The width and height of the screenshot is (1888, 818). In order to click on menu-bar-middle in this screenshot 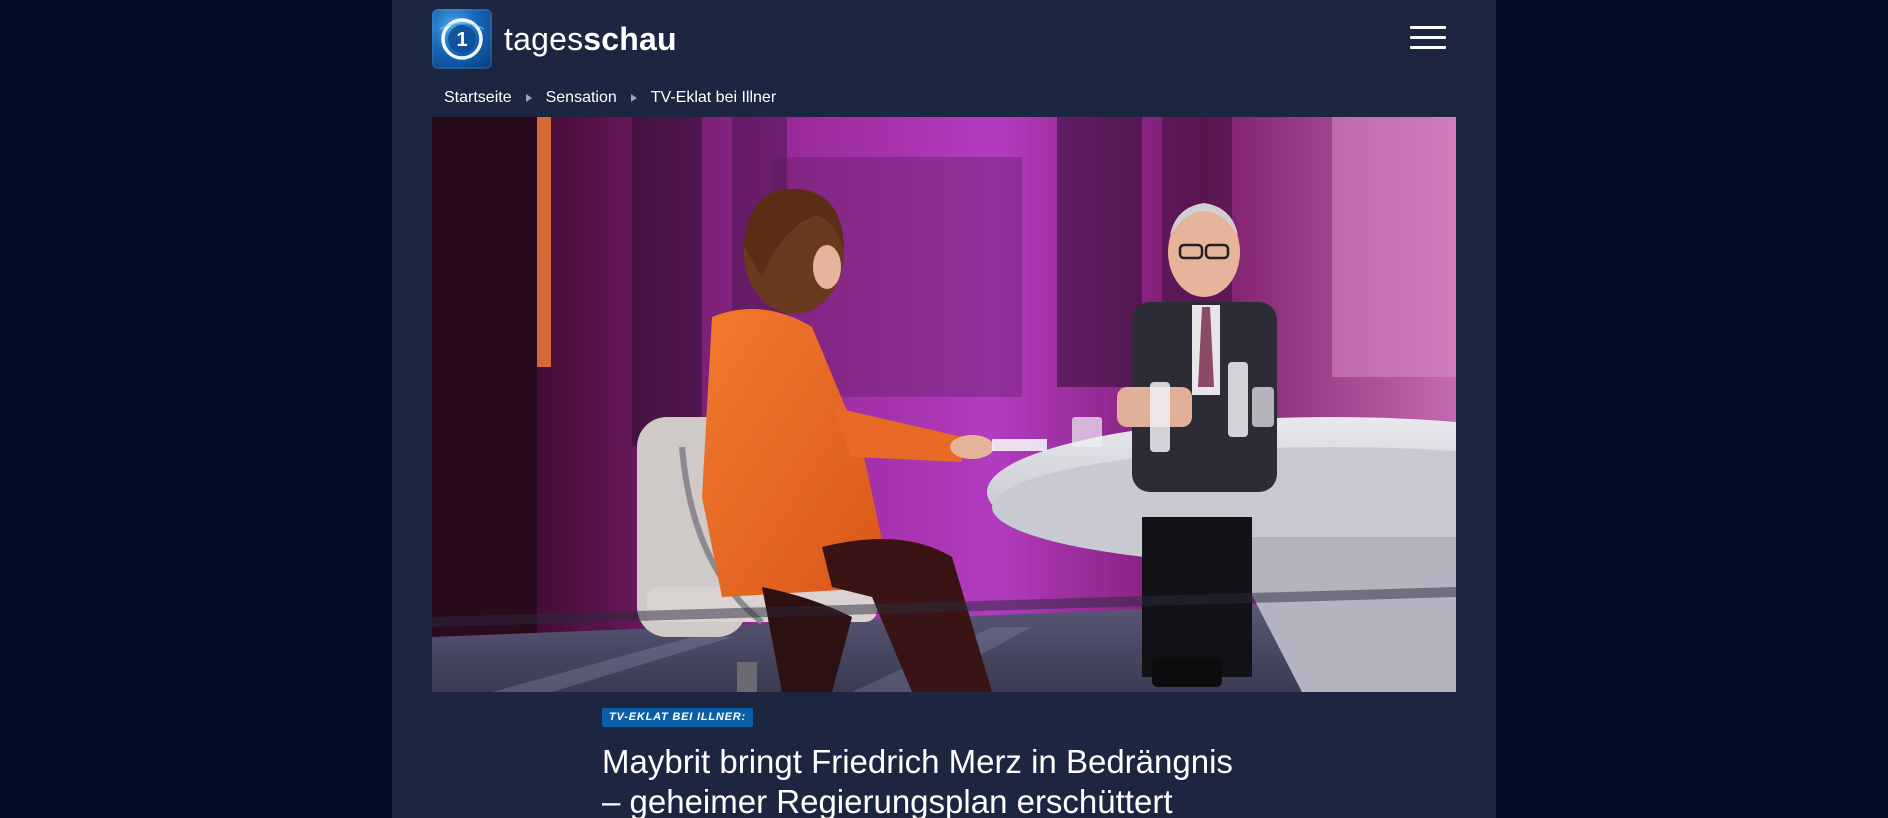, I will do `click(1428, 37)`.